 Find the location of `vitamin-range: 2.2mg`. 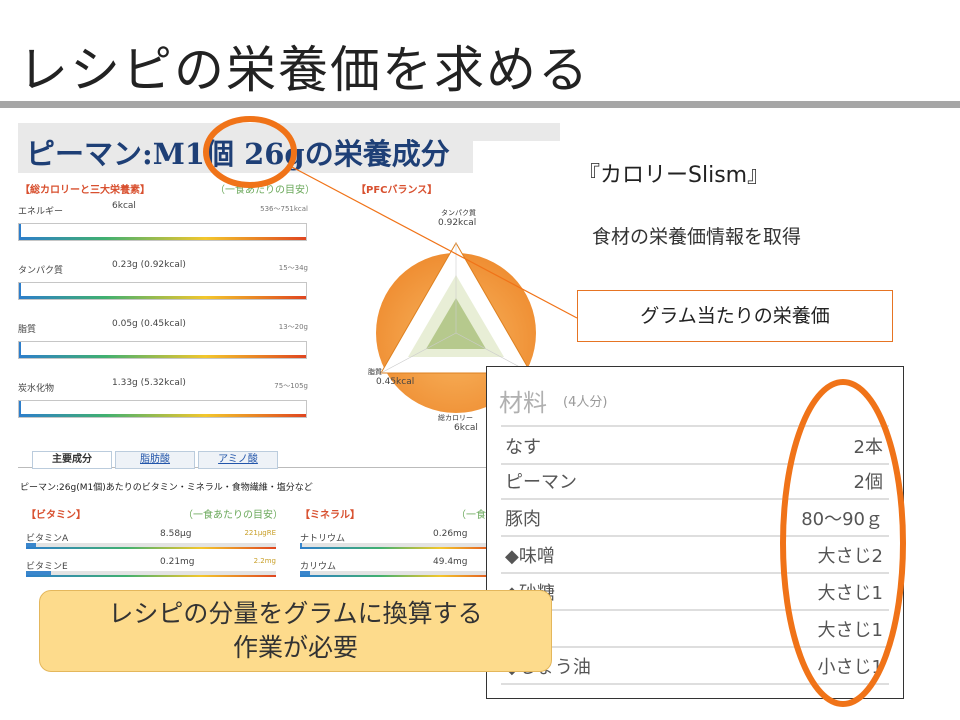

vitamin-range: 2.2mg is located at coordinates (264, 561).